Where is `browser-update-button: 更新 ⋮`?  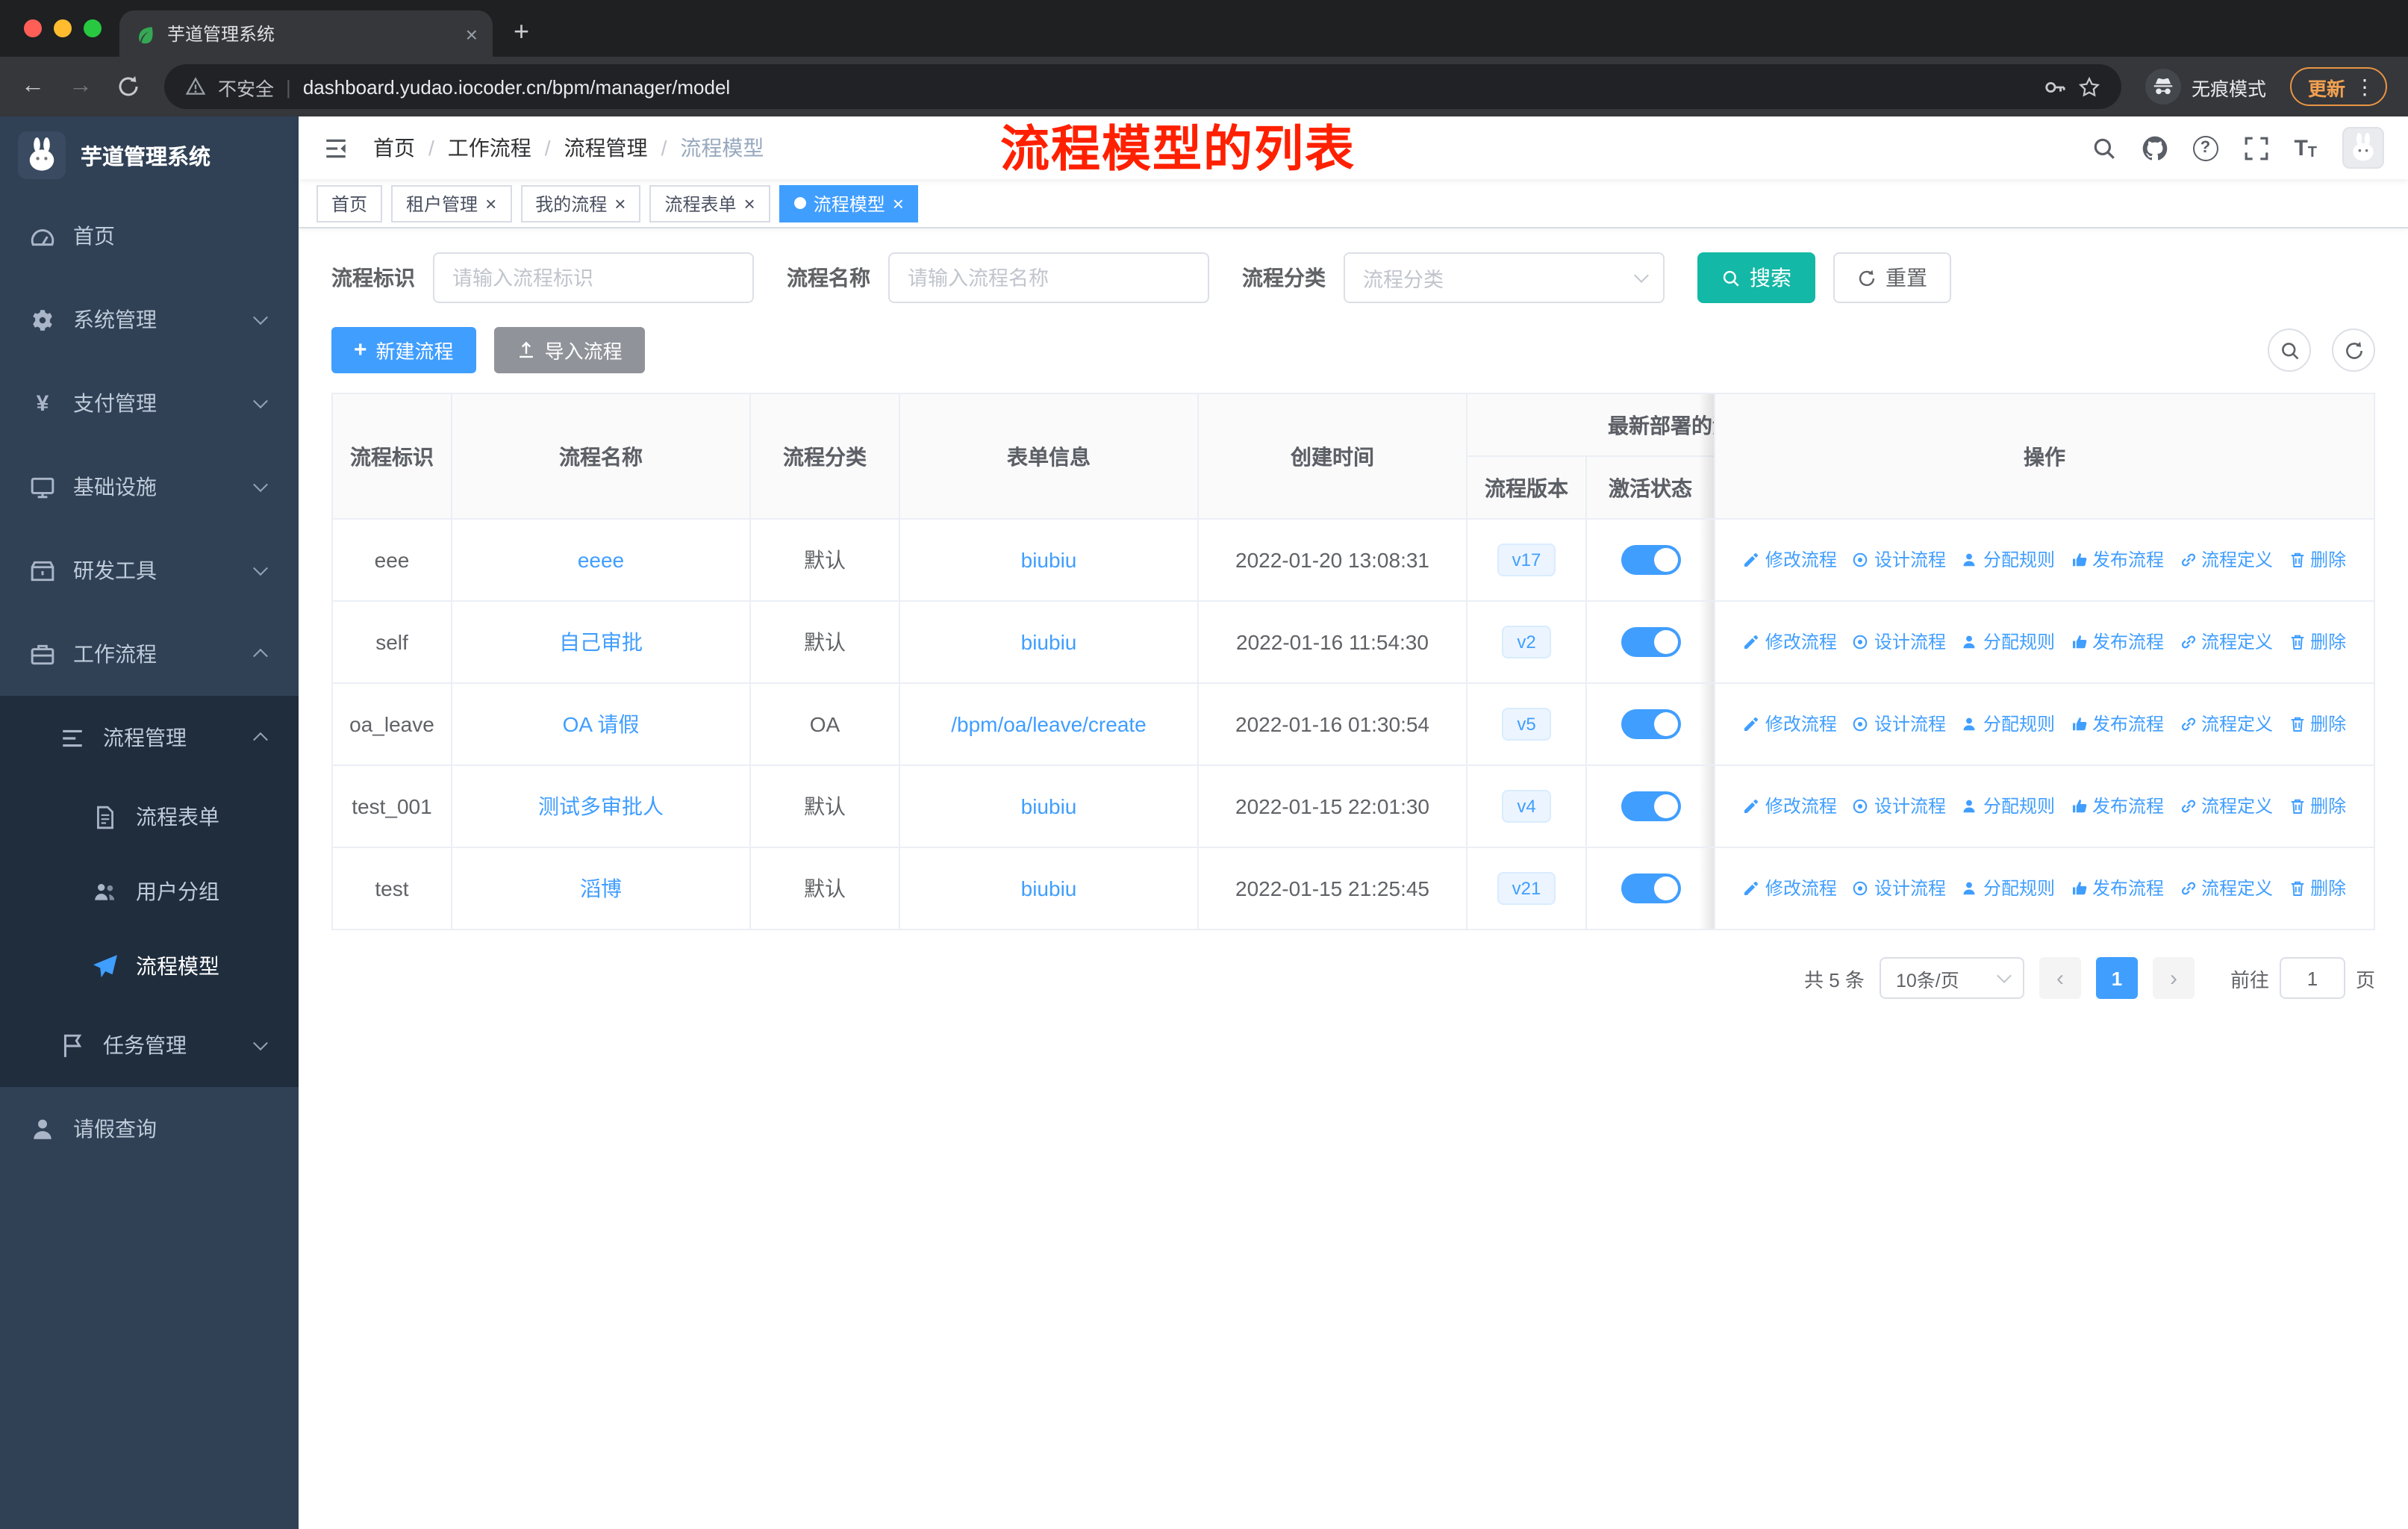
browser-update-button: 更新 ⋮ is located at coordinates (2338, 86).